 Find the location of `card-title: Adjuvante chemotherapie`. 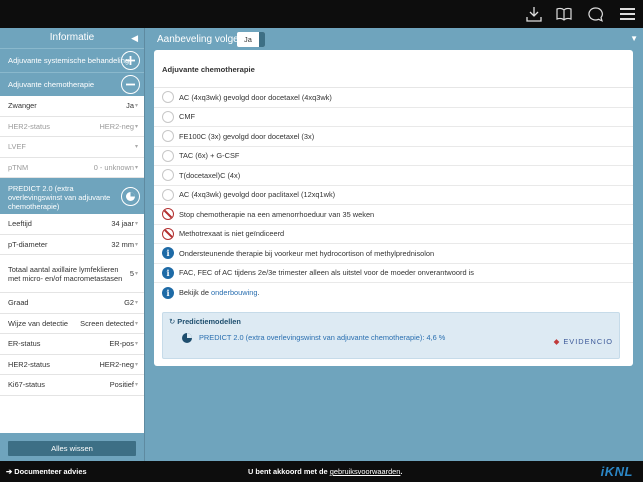

card-title: Adjuvante chemotherapie is located at coordinates (393, 69).